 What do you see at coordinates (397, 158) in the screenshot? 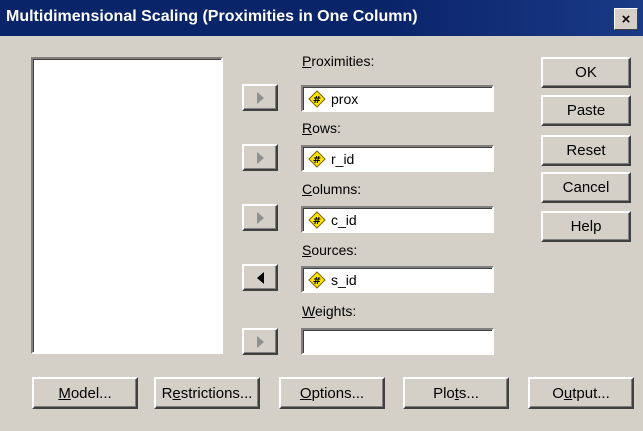
I see `rows-field: # r_id` at bounding box center [397, 158].